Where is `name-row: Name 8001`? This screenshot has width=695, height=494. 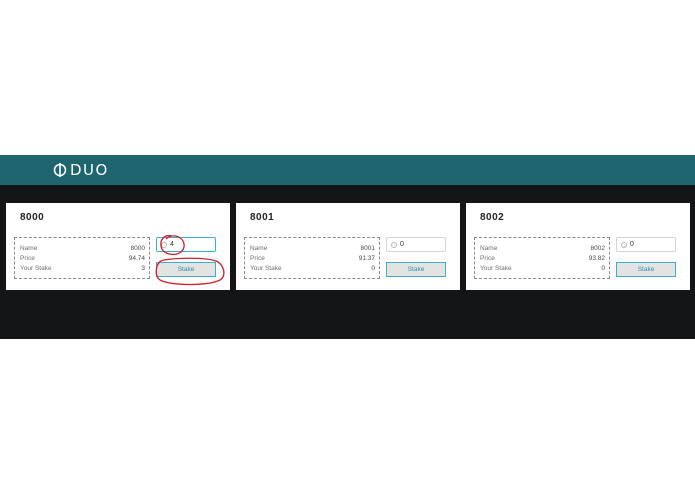
name-row: Name 8001 is located at coordinates (312, 249).